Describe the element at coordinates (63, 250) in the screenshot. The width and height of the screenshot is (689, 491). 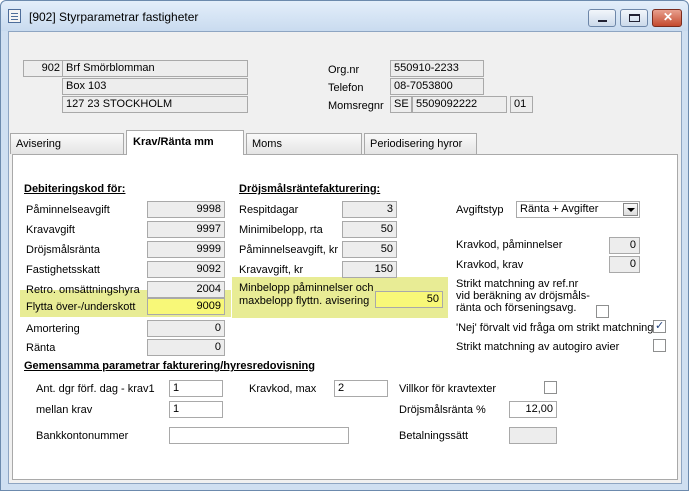
I see `debit-label: Dröjsmålsränta` at that location.